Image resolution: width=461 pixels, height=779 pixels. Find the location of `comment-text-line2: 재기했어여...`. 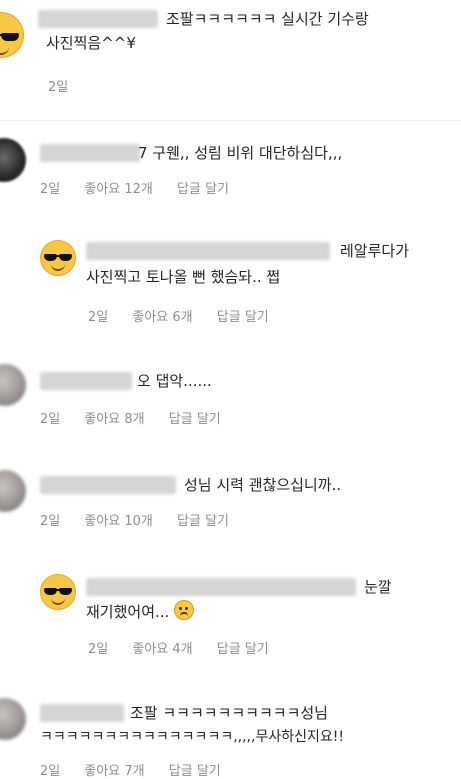

comment-text-line2: 재기했어여... is located at coordinates (140, 611).